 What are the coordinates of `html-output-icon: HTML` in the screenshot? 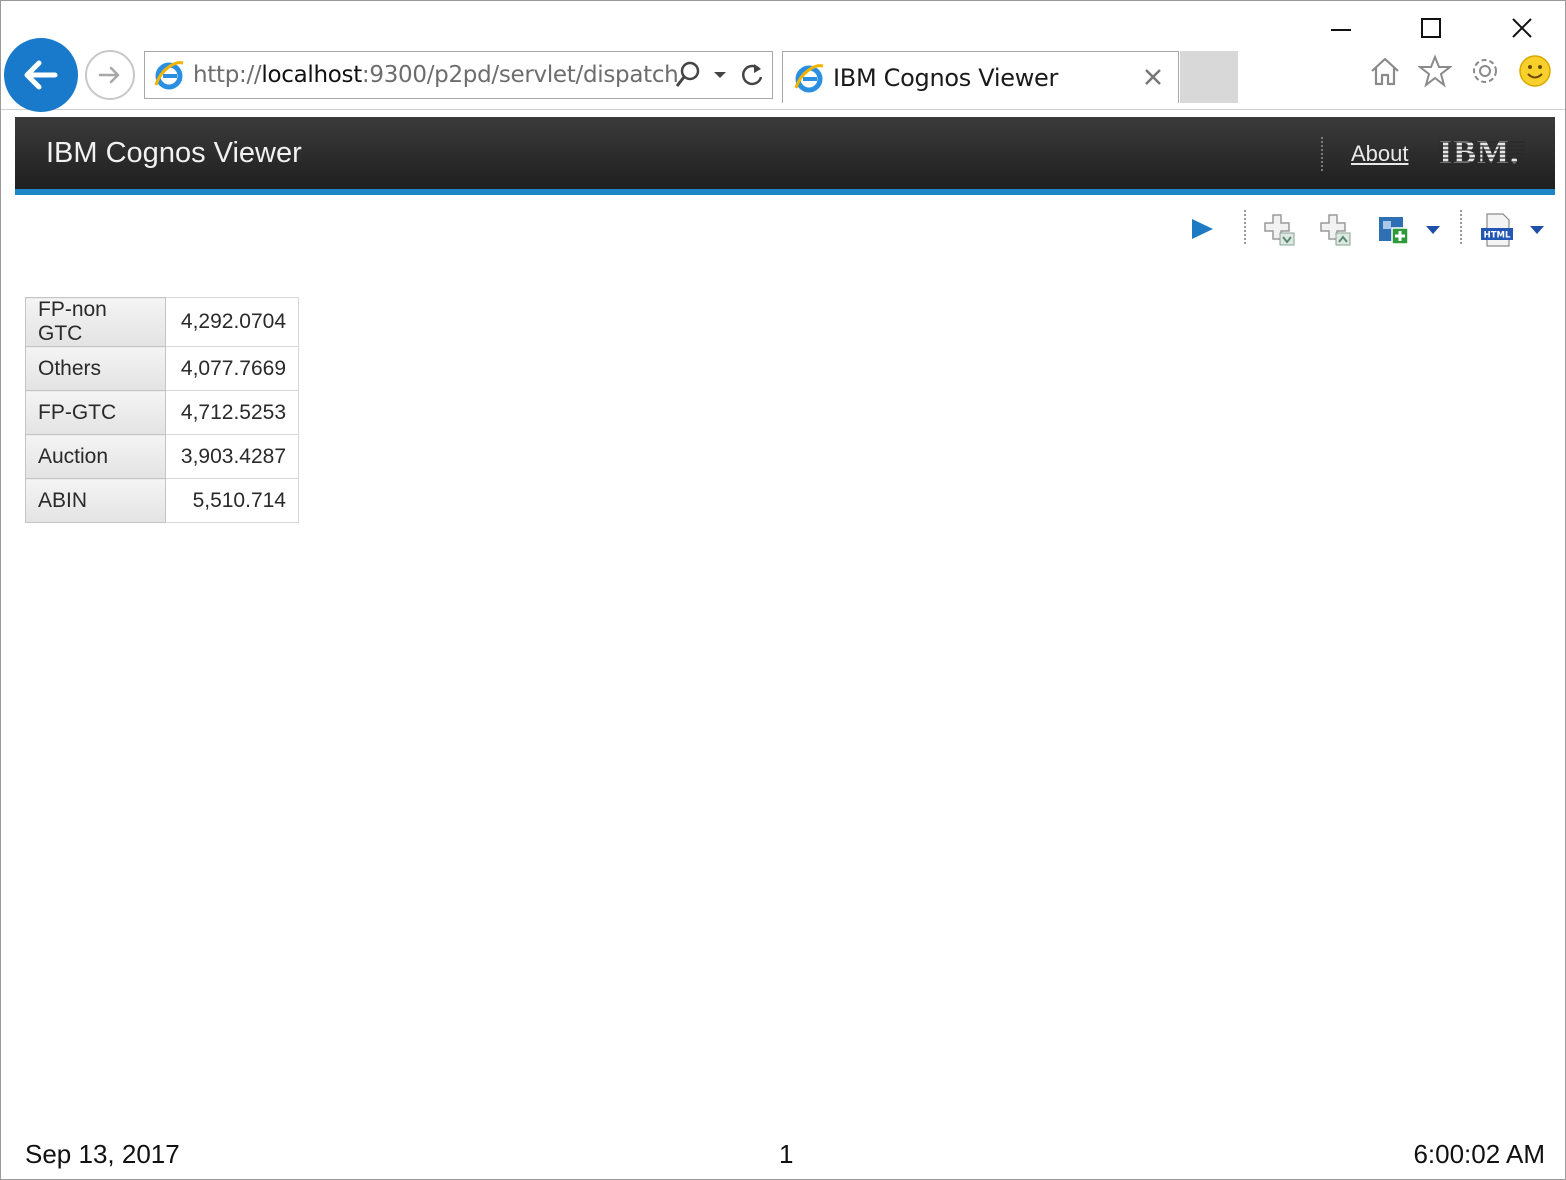 It's located at (1497, 230).